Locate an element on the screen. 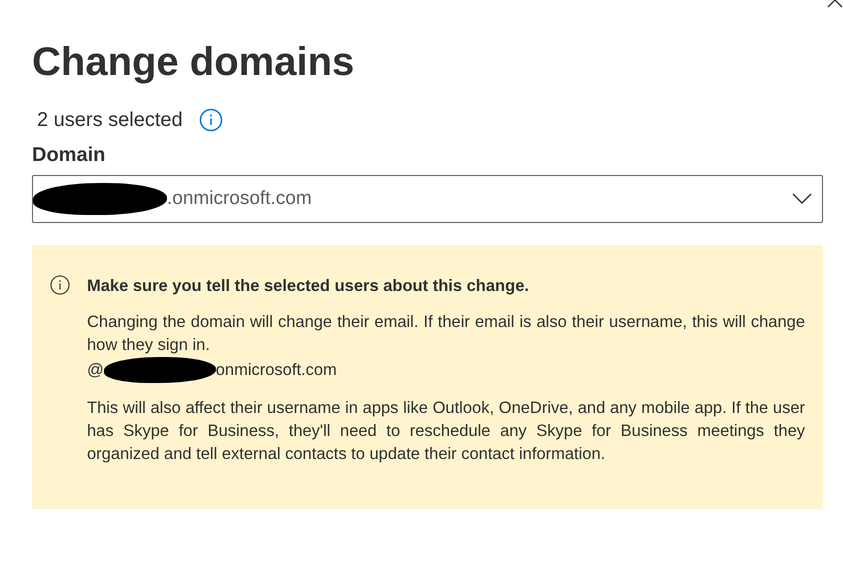 The image size is (843, 576). address-suffix: onmicrosoft.com is located at coordinates (276, 370).